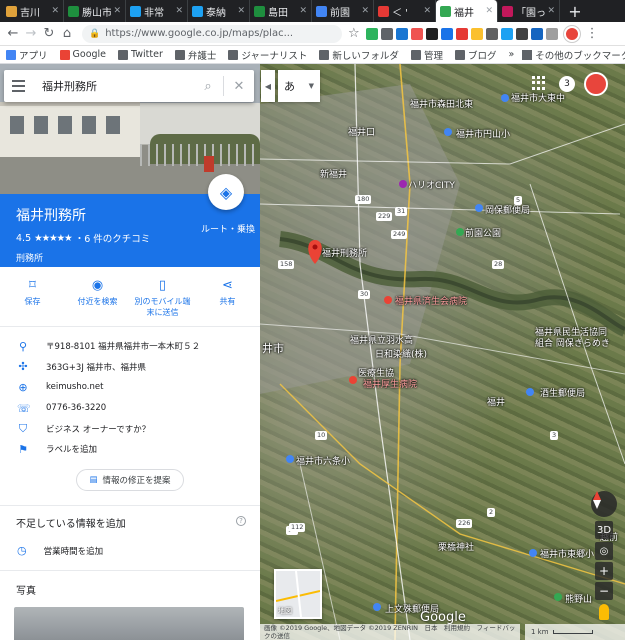  What do you see at coordinates (506, 33) in the screenshot?
I see `twitter-extension-icon` at bounding box center [506, 33].